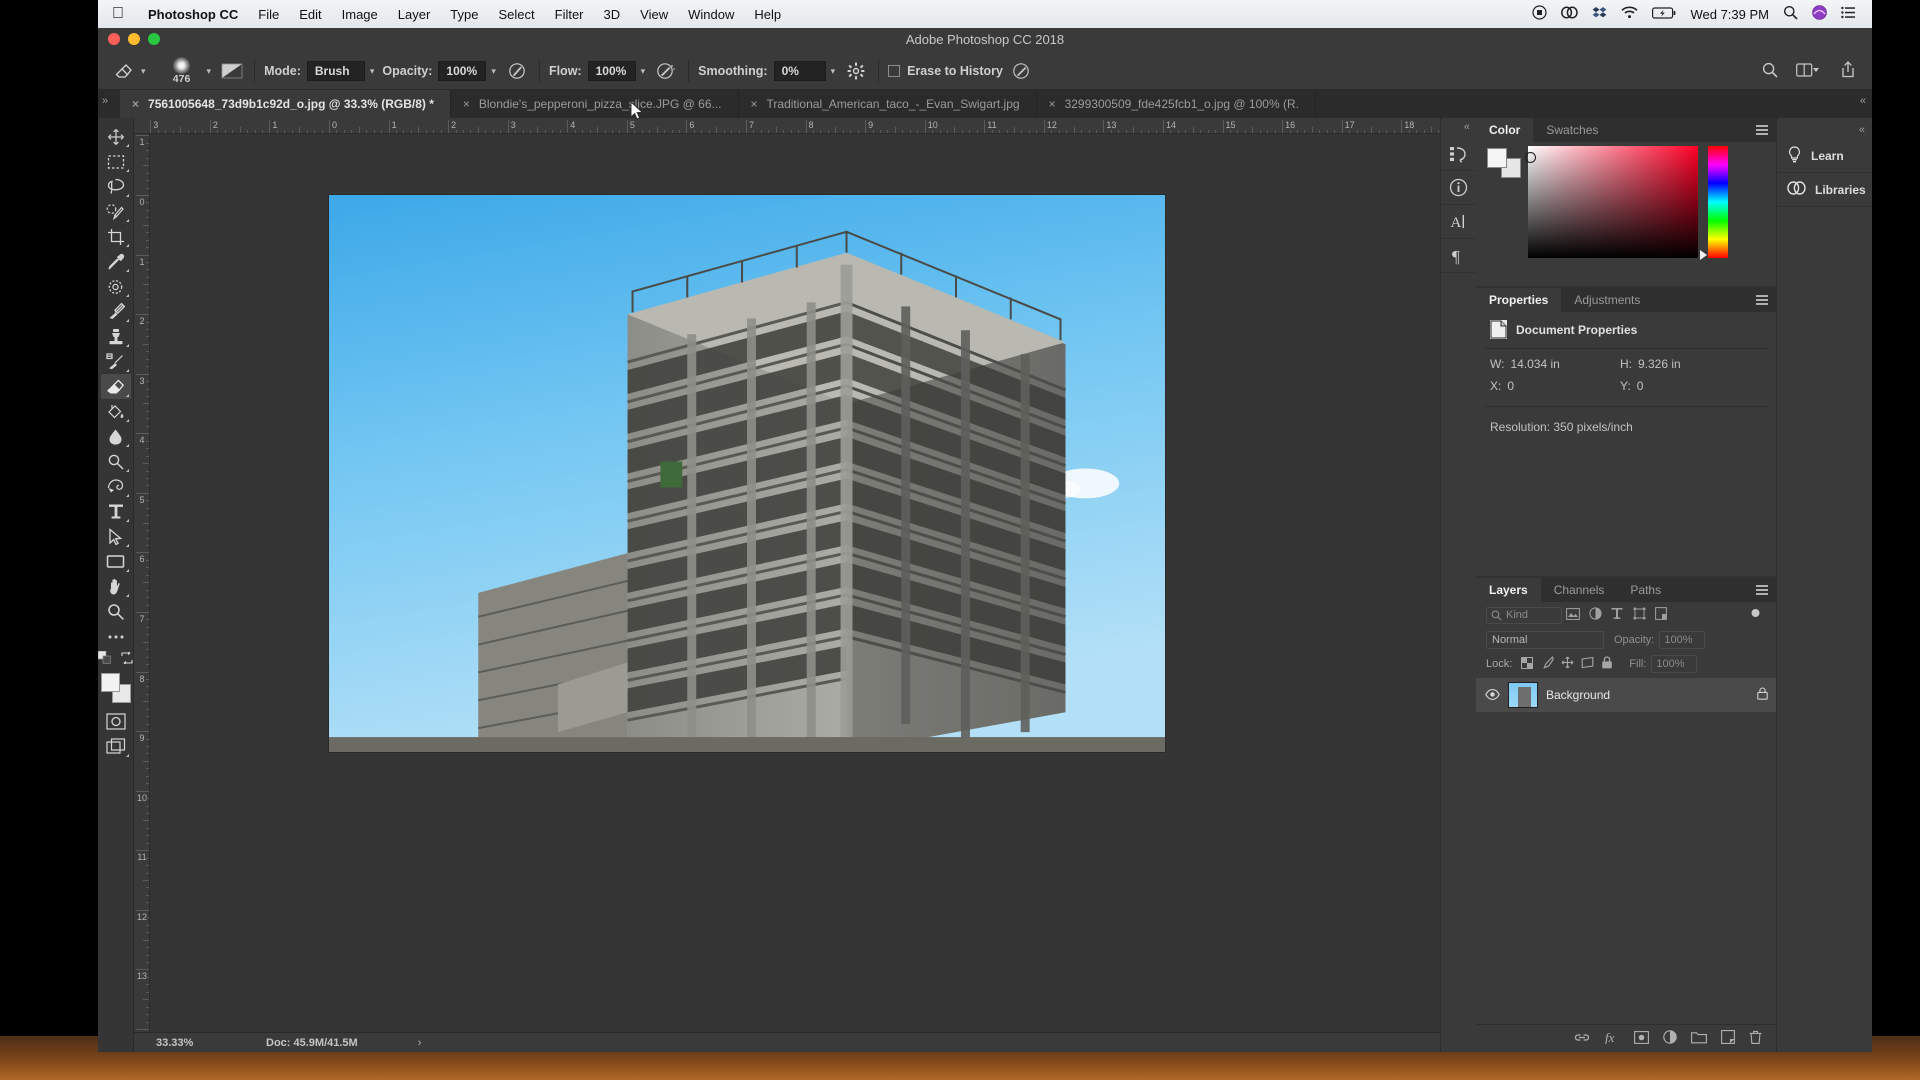  Describe the element at coordinates (116, 186) in the screenshot. I see `tool-lasso` at that location.